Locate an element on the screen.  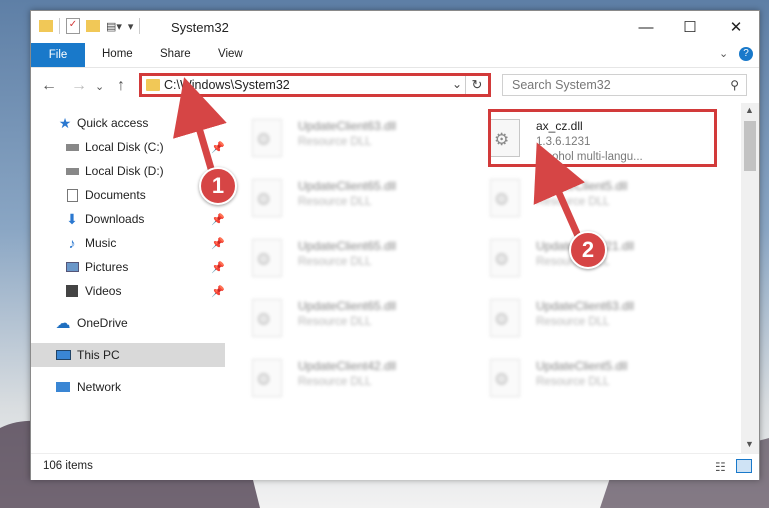
scroll-down-icon: ▼ is located at coordinates (749, 444).